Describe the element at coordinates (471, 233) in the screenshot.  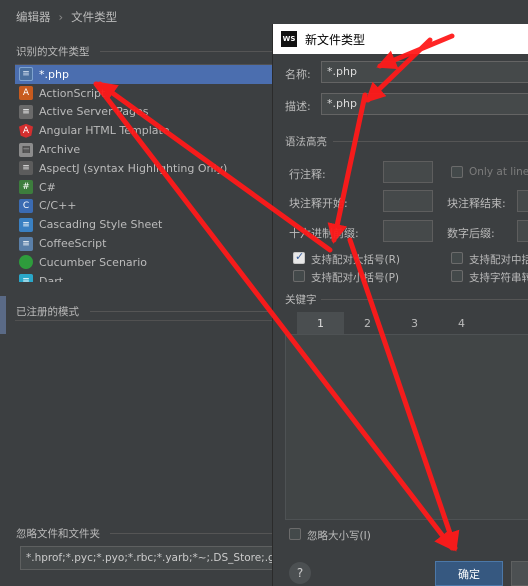
I see `number-postfix-label: 数字后缀:` at that location.